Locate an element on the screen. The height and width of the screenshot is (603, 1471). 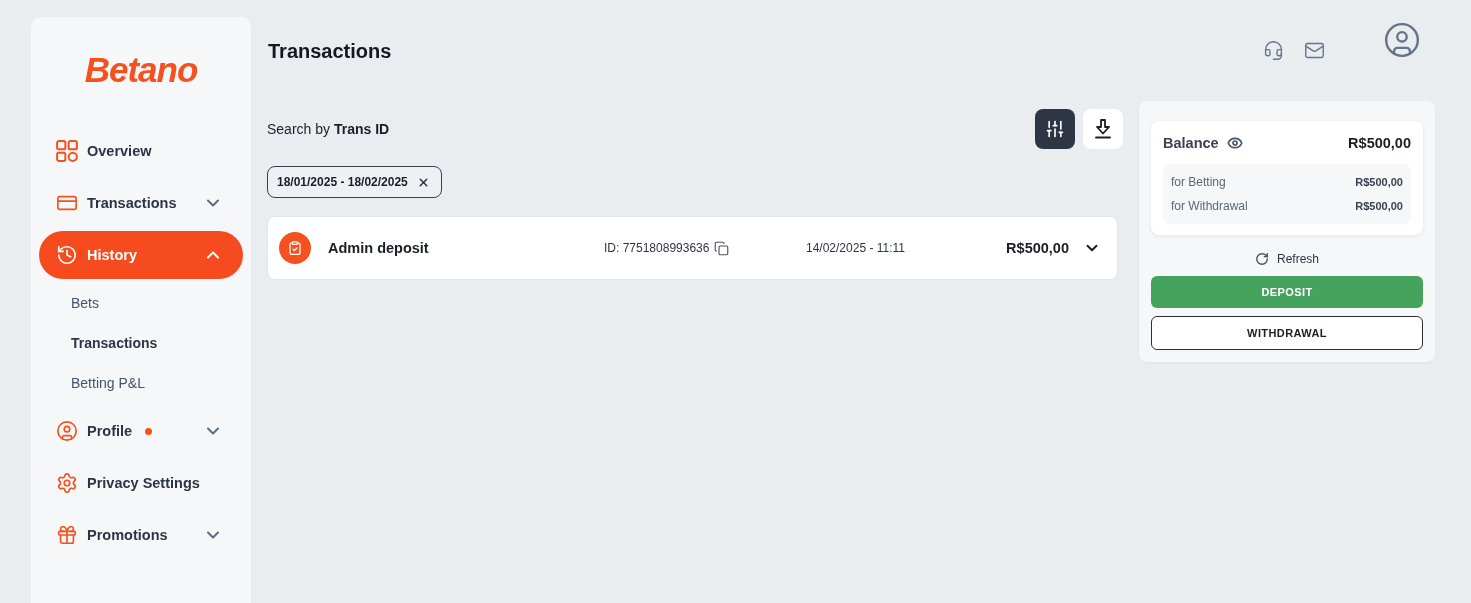
breakdown-label: for Betting is located at coordinates (1198, 182).